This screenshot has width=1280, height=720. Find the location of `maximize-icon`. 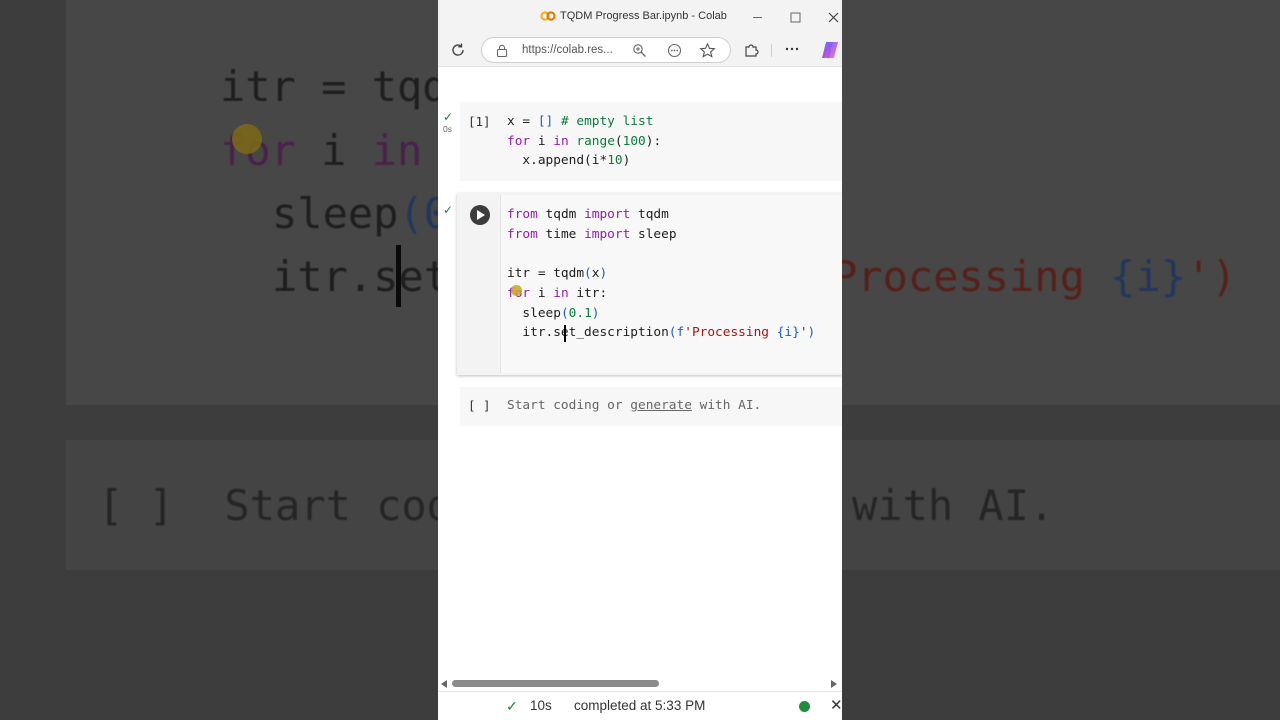

maximize-icon is located at coordinates (795, 17).